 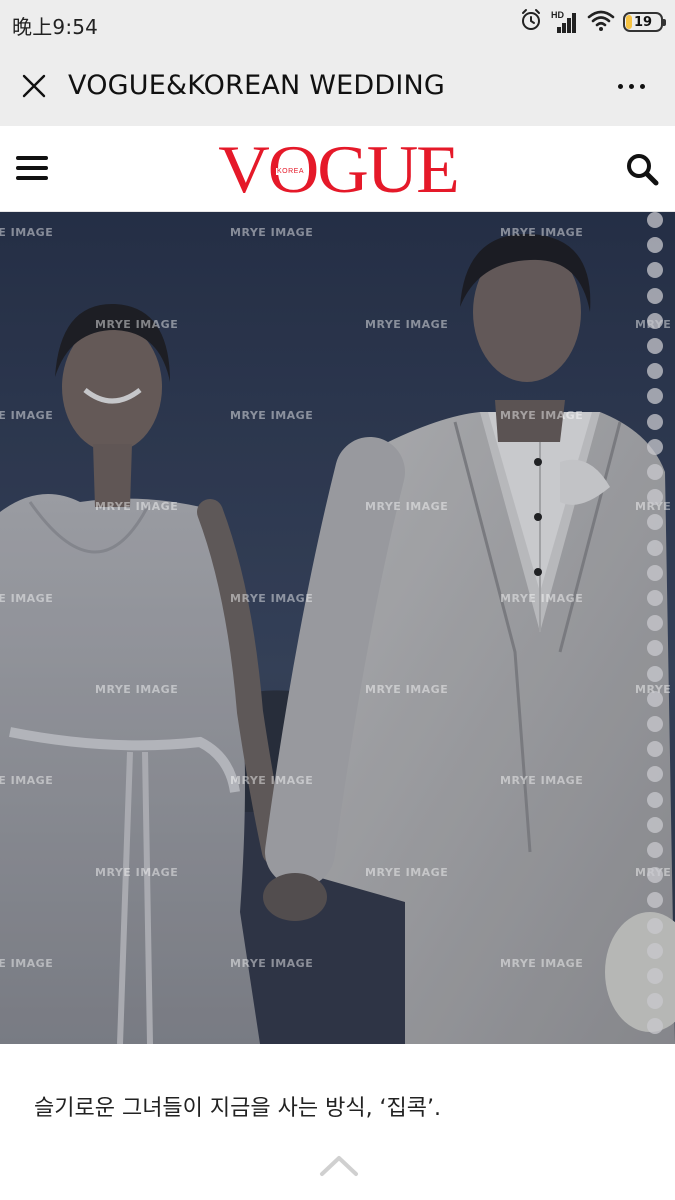 What do you see at coordinates (238, 1108) in the screenshot?
I see `article-caption: 슬기로운 그녀들이 지금을 사는 방식, ‘집콕’.` at bounding box center [238, 1108].